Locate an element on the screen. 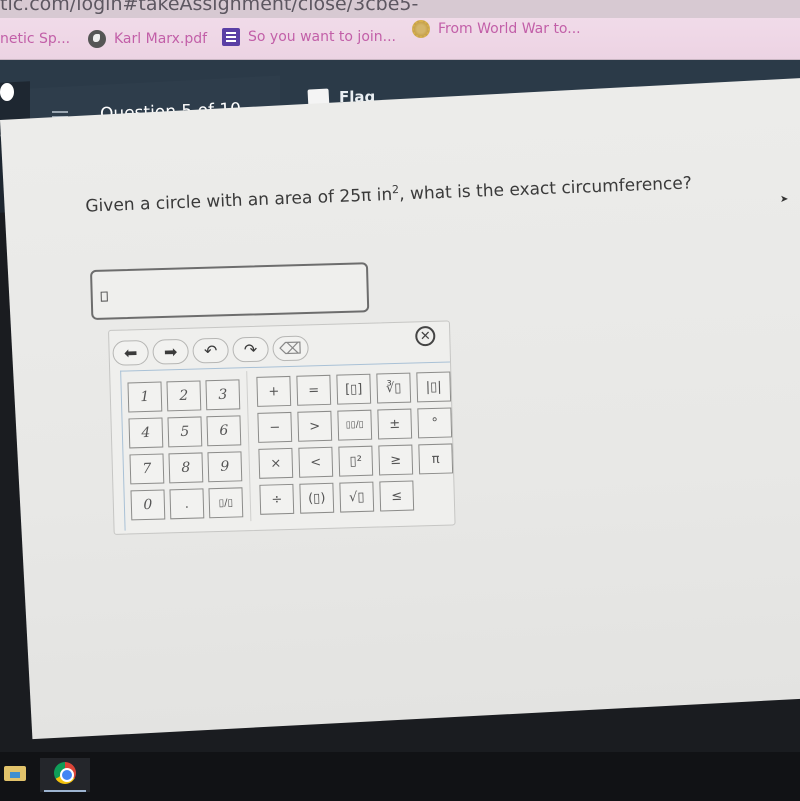 The height and width of the screenshot is (801, 800). key-label: × is located at coordinates (276, 463).